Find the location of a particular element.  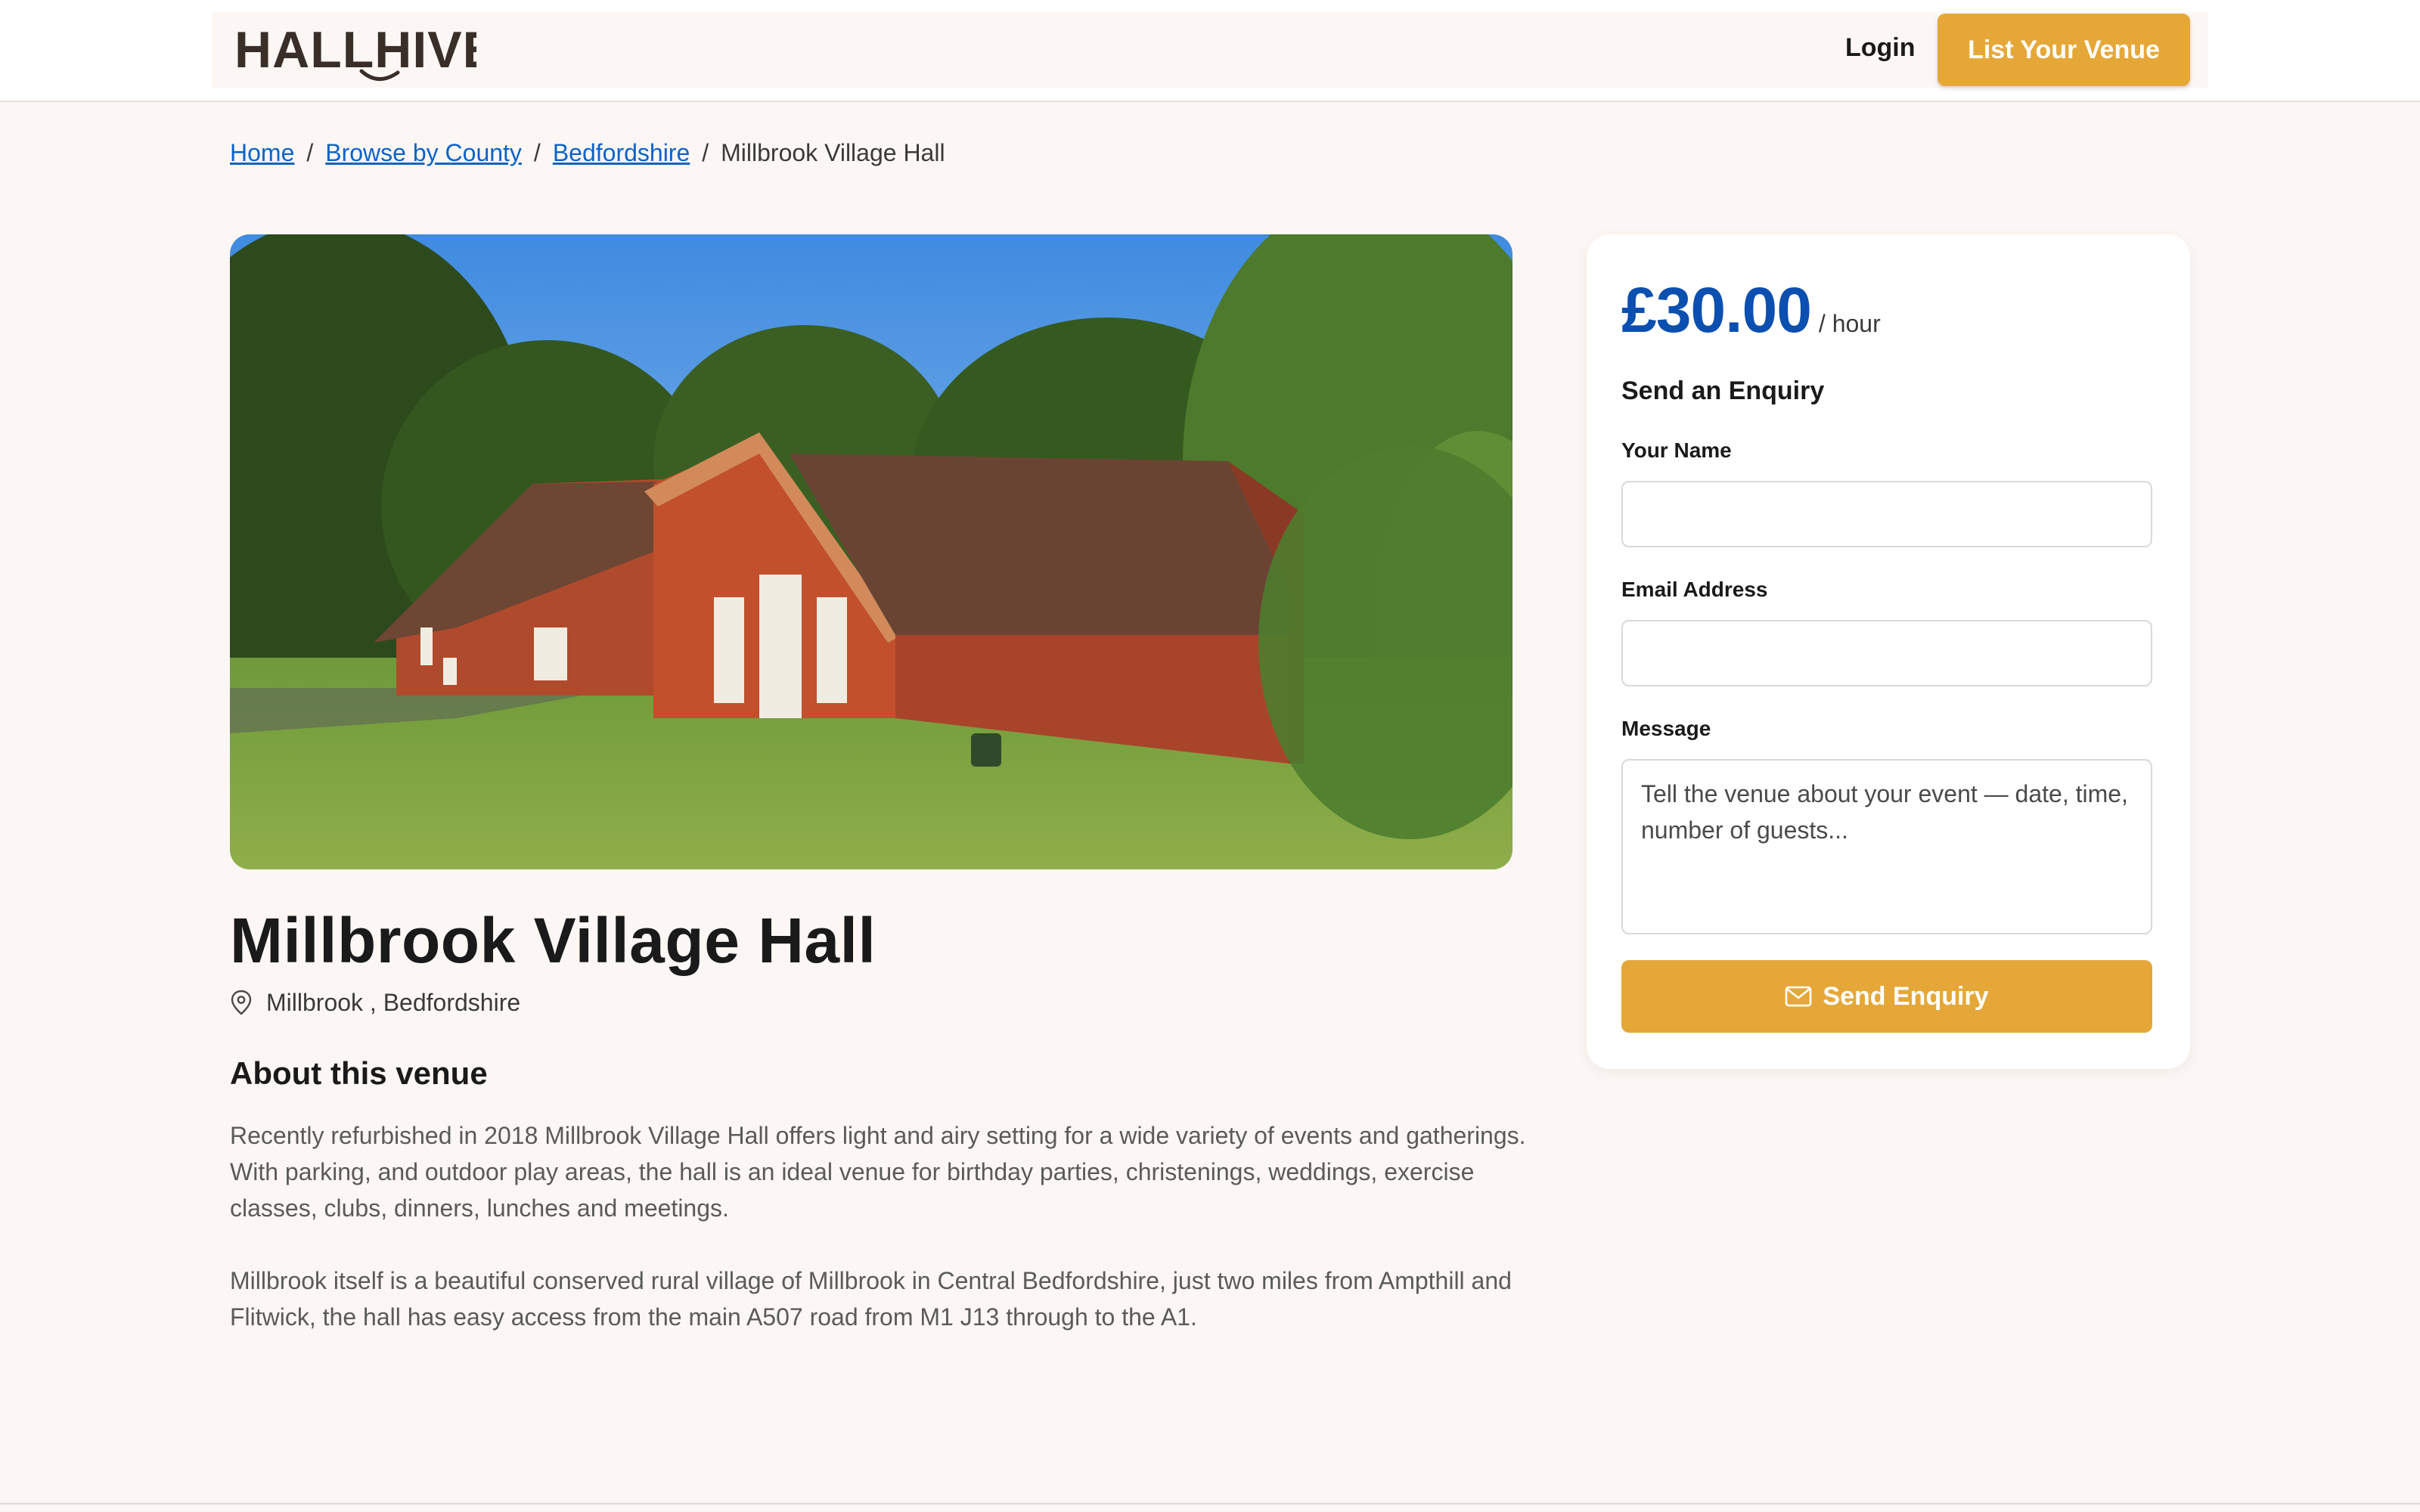

message-label: Message is located at coordinates (1666, 728).